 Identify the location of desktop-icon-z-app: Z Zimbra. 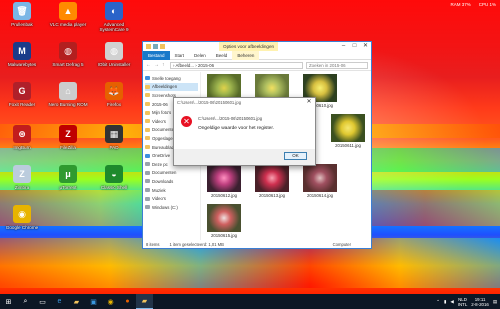
(22, 177).